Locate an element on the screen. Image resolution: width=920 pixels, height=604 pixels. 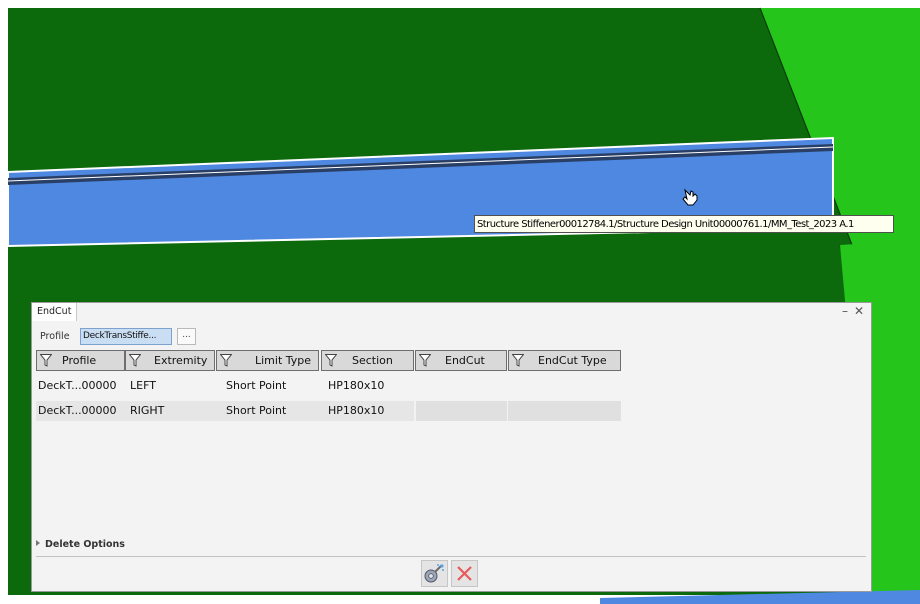
cell-extremity: RIGHT is located at coordinates (170, 411).